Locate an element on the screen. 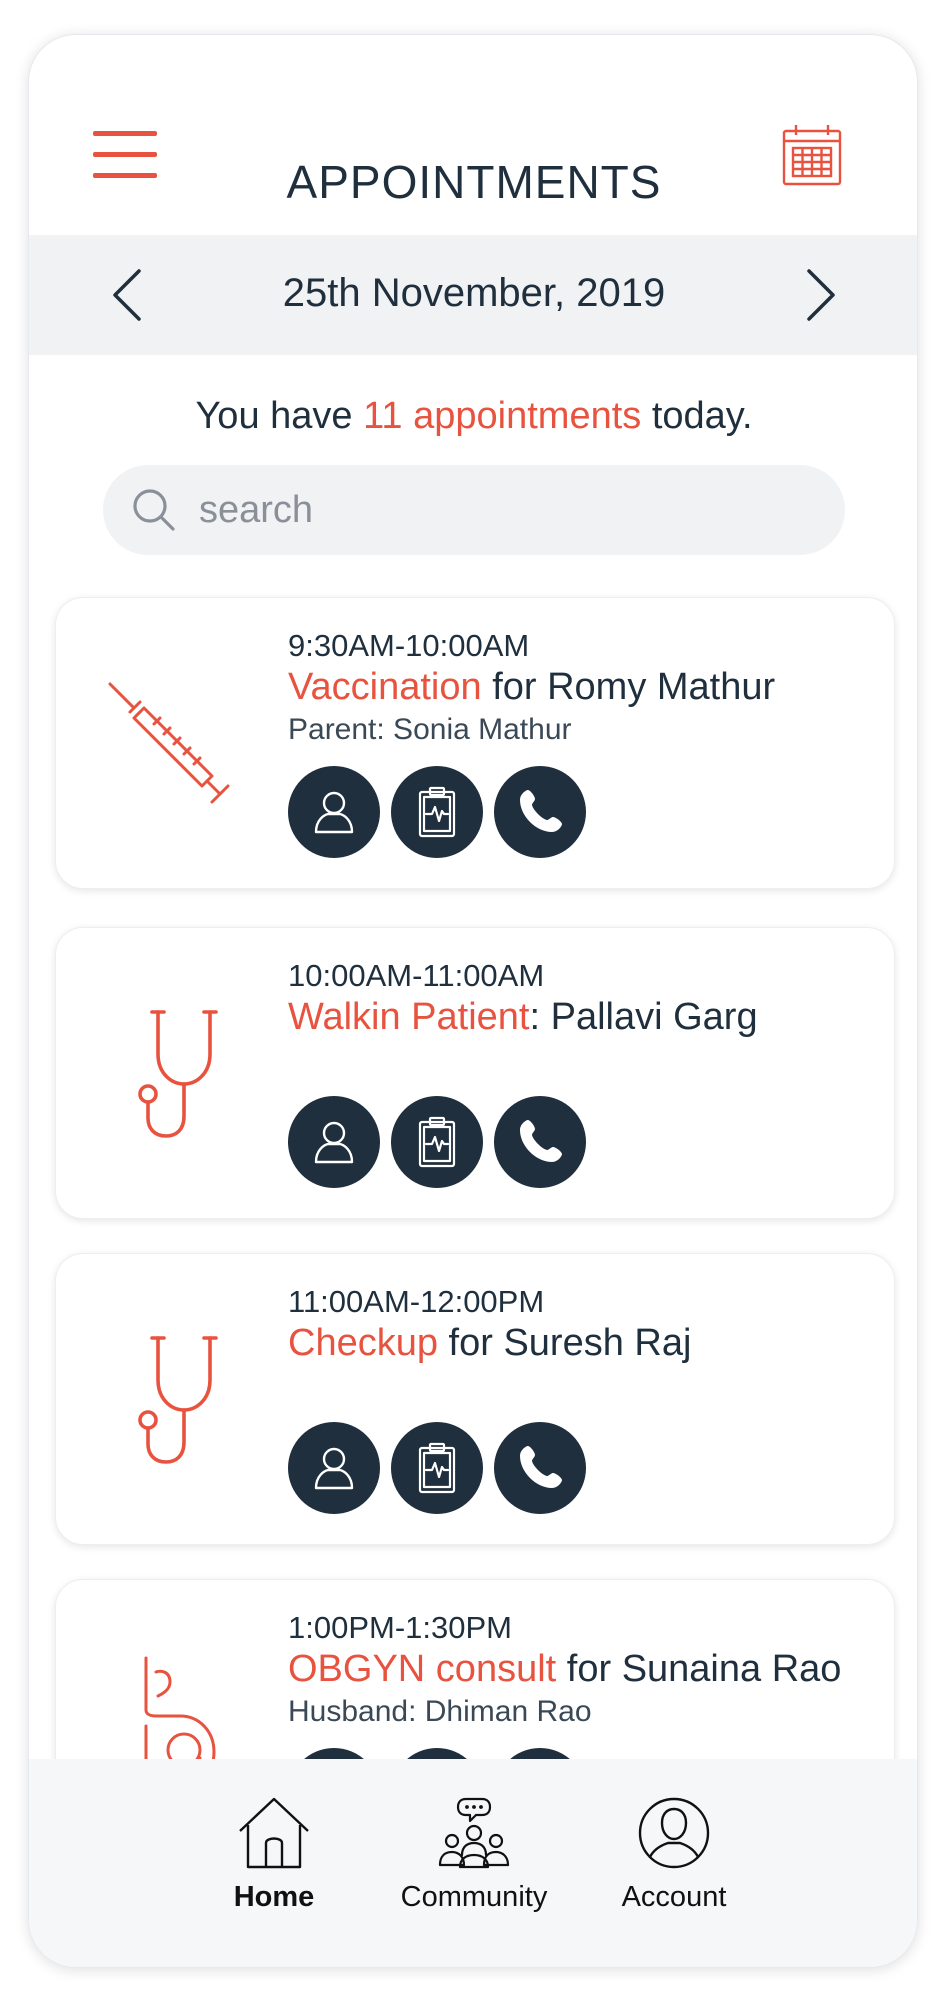 This screenshot has height=2000, width=950. home-icon is located at coordinates (274, 1833).